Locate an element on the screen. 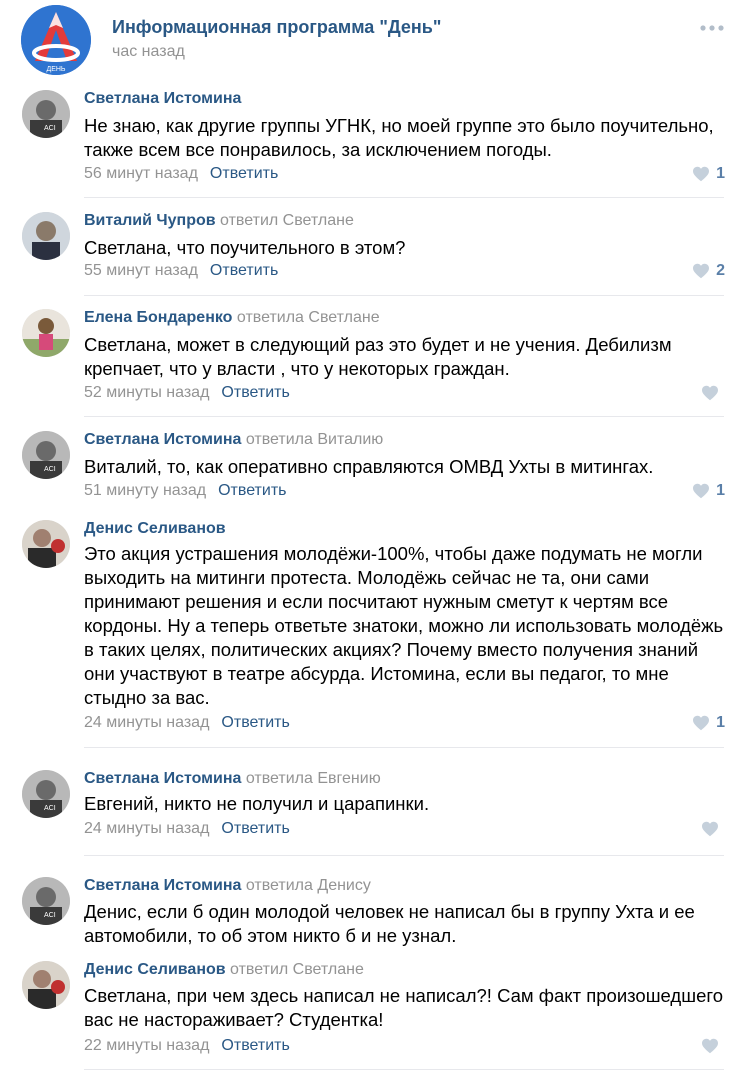 The height and width of the screenshot is (1077, 743). comment-author-line: Денис Селиванов is located at coordinates (155, 529).